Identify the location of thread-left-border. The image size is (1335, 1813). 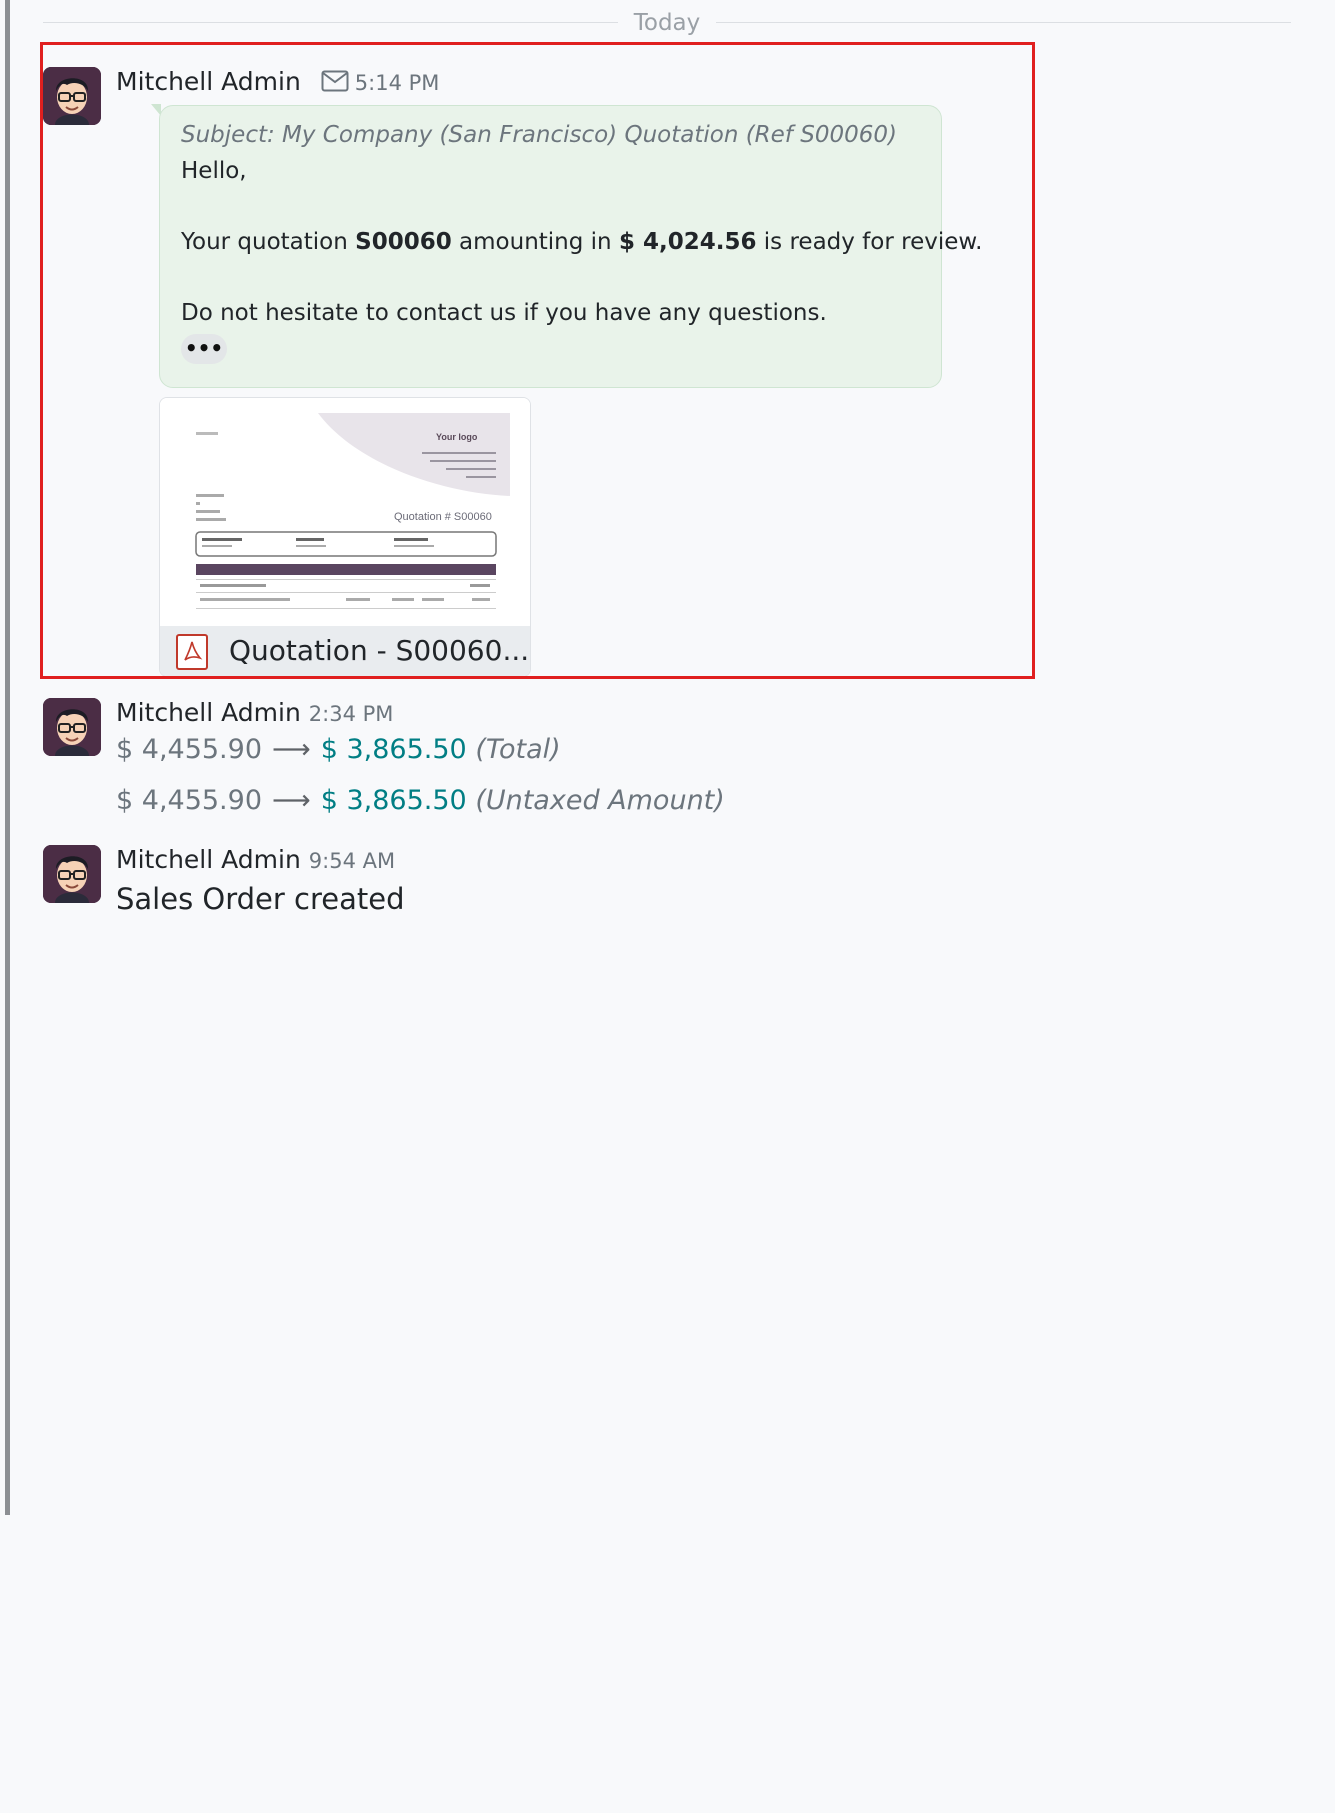
(7, 757).